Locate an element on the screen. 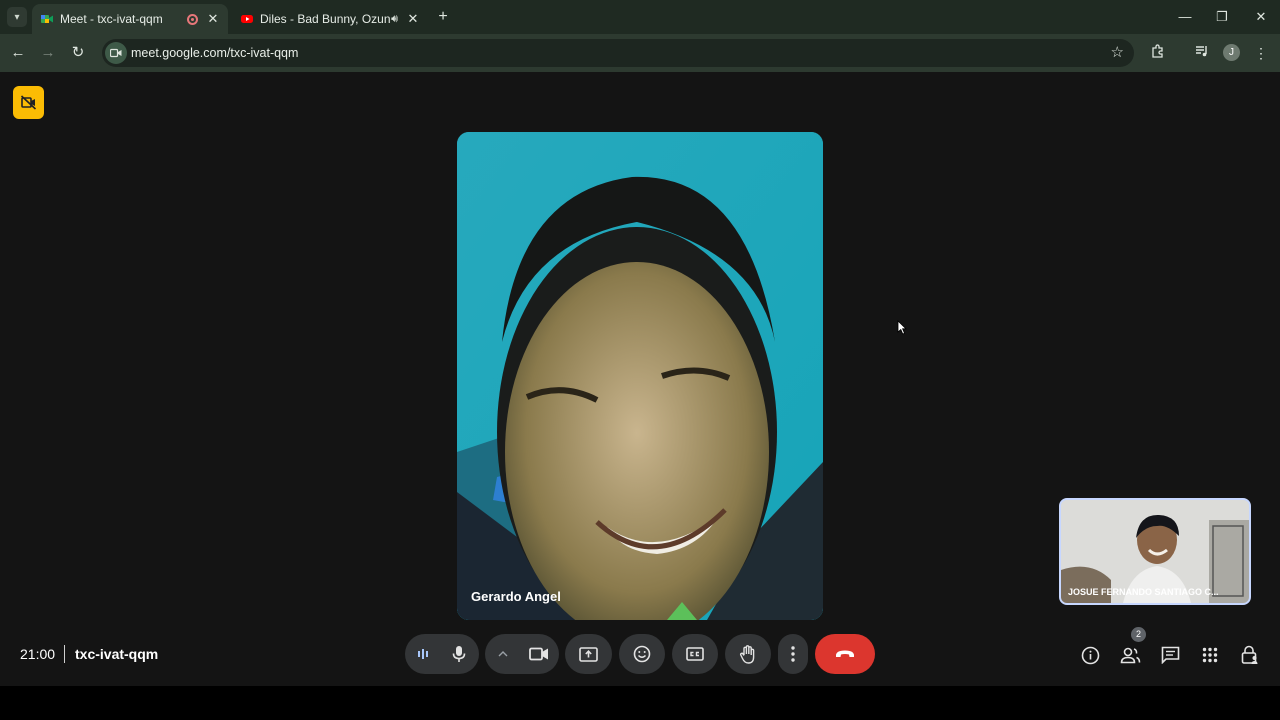  browser-menu-icon: ⋮ is located at coordinates (1261, 53).